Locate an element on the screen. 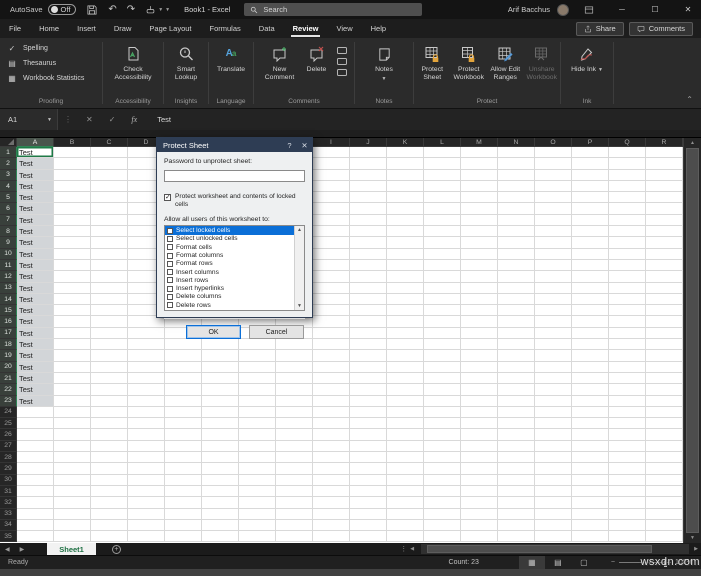 Image resolution: width=701 pixels, height=576 pixels. cell-R12 is located at coordinates (664, 277).